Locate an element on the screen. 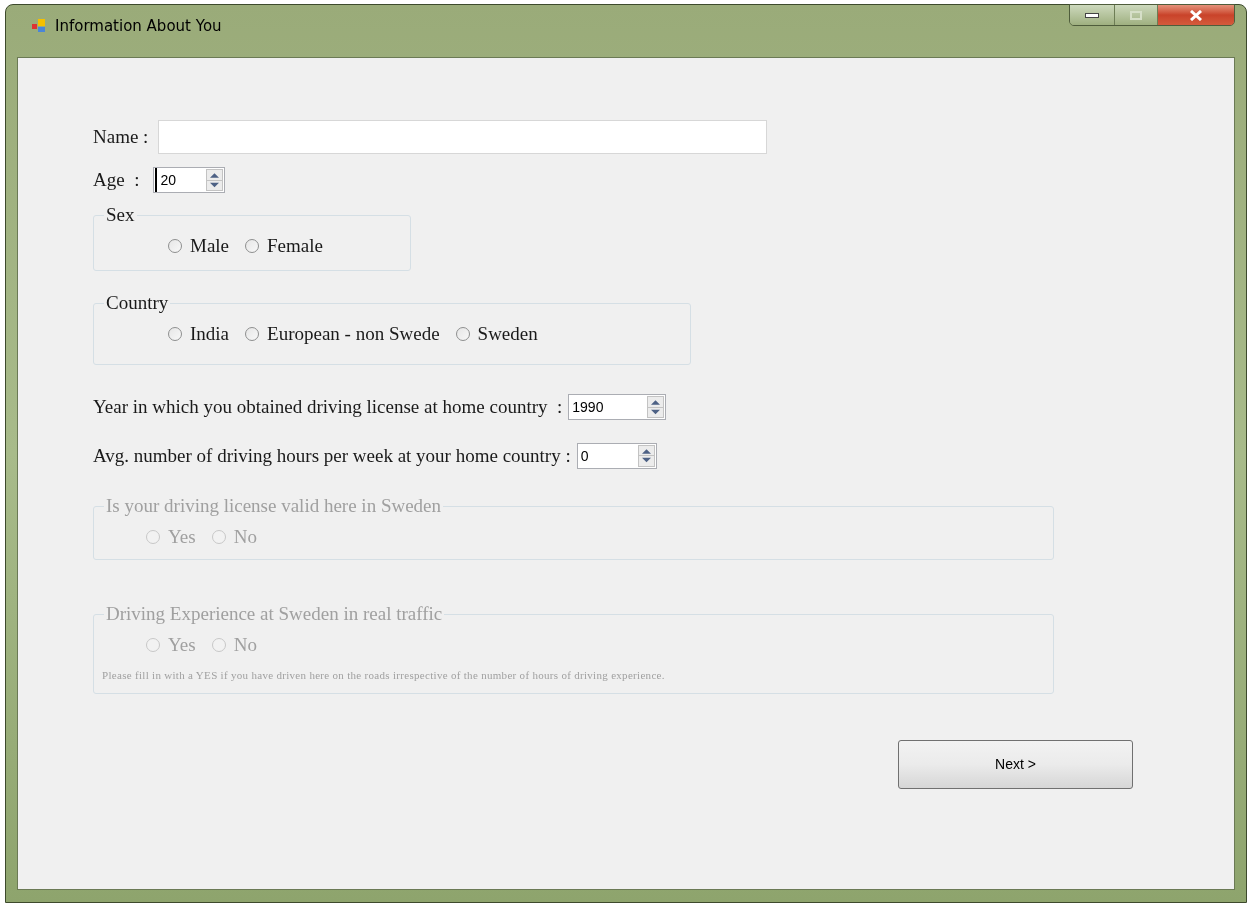  group-legend: Country is located at coordinates (137, 303).